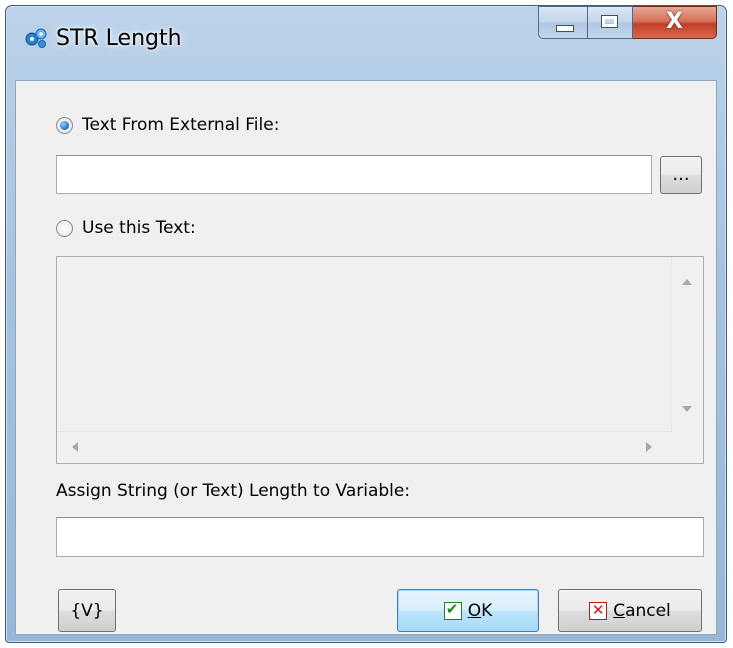 The height and width of the screenshot is (648, 733). I want to click on external-file-option: Text From External File:, so click(167, 125).